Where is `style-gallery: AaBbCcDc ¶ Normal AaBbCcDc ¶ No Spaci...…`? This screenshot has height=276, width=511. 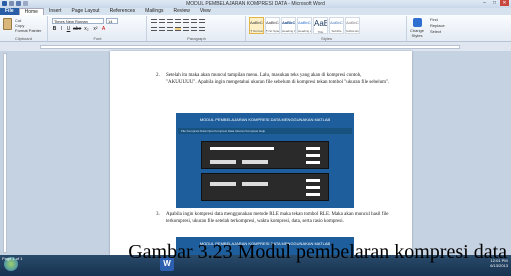
style-gallery: AaBbCcDc ¶ Normal AaBbCcDc ¶ No Spaci...… is located at coordinates (304, 25).